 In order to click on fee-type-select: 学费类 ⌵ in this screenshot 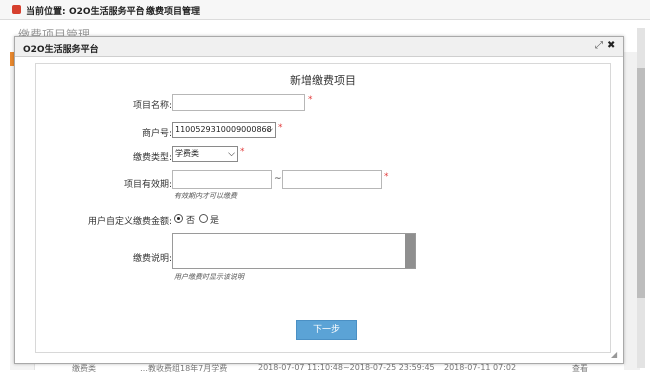, I will do `click(205, 154)`.